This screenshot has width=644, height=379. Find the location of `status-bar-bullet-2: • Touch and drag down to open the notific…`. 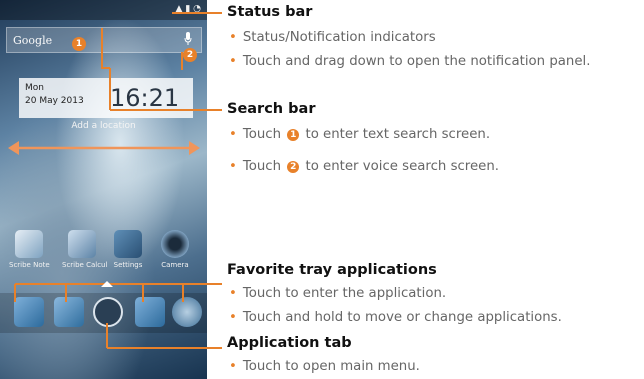

status-bar-bullet-2: • Touch and drag down to open the notific… is located at coordinates (410, 61).